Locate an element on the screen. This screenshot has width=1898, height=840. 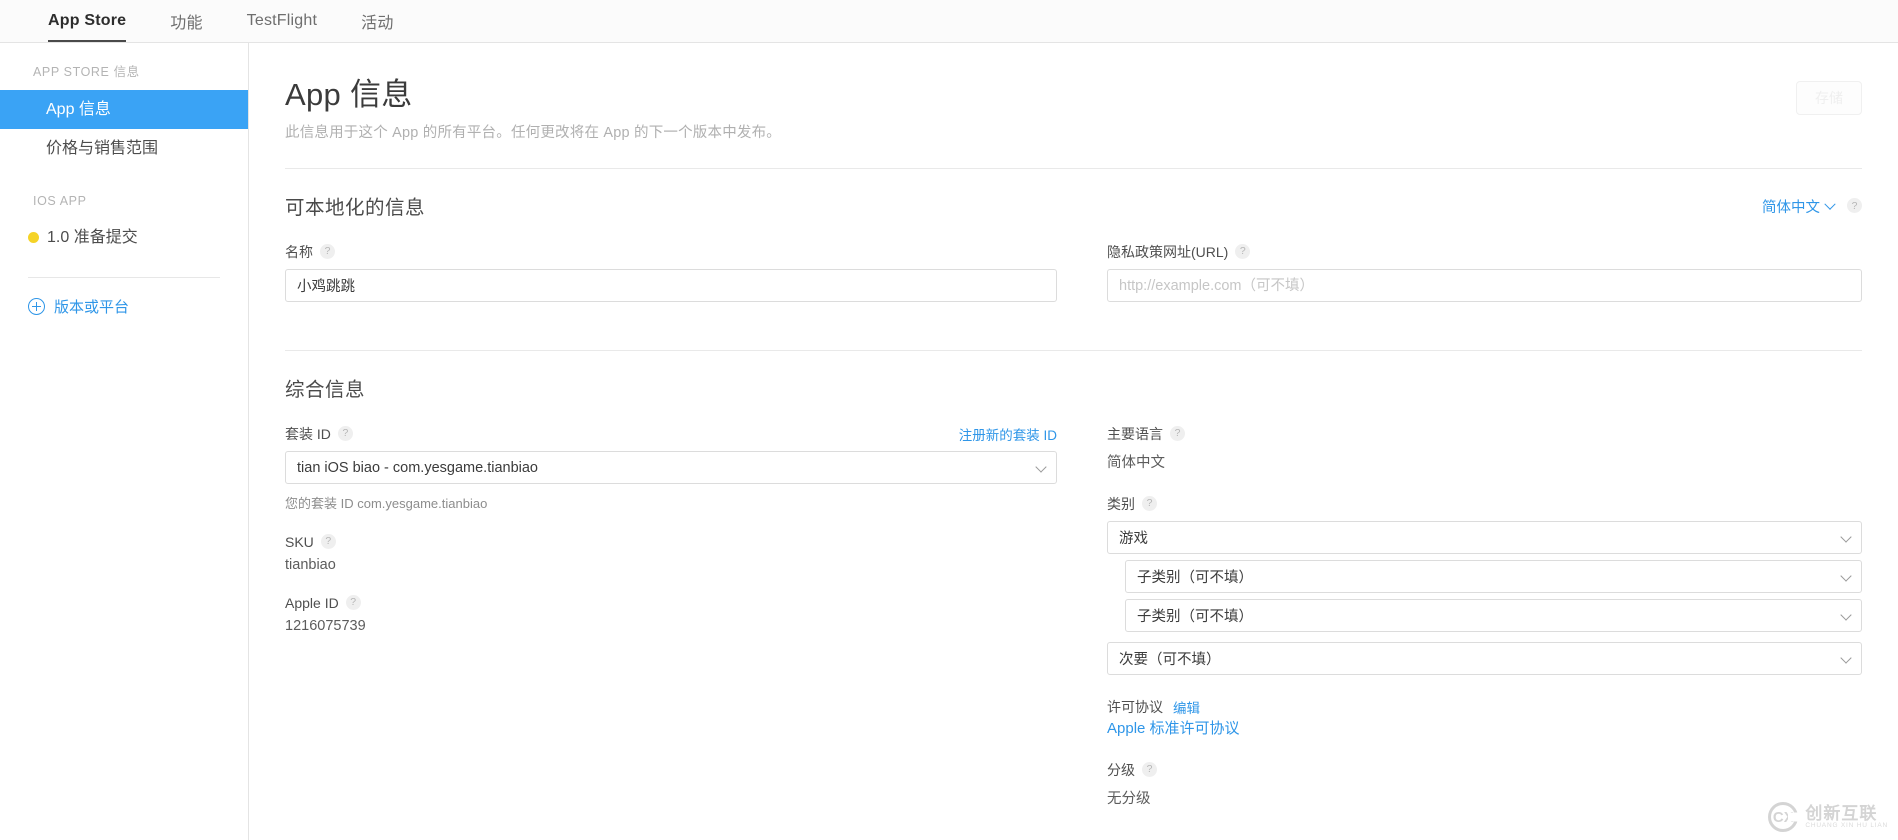
tab-testflight-label: TestFlight is located at coordinates (282, 20).